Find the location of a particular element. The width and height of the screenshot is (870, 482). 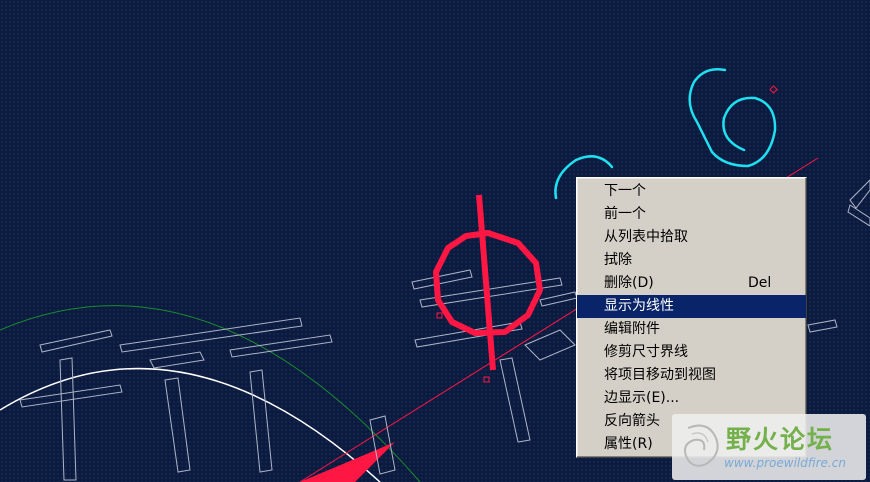

menu-item-label: 拭除 is located at coordinates (618, 260).